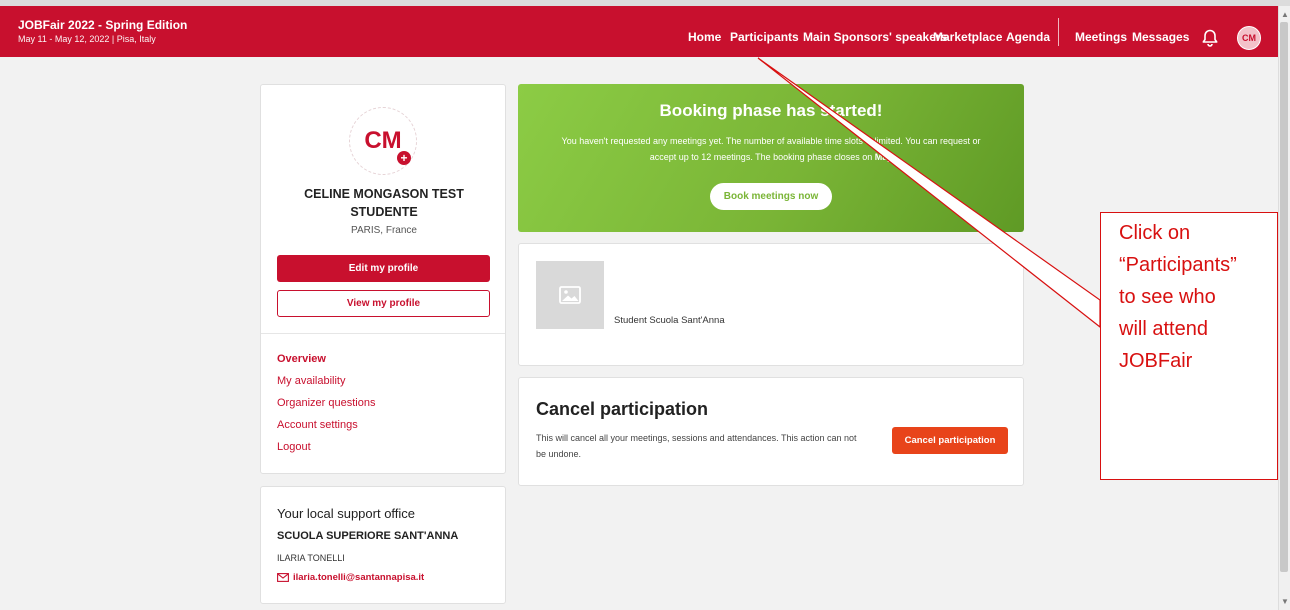 The width and height of the screenshot is (1290, 610). What do you see at coordinates (1155, 233) in the screenshot?
I see `callout-line-1: Click on` at bounding box center [1155, 233].